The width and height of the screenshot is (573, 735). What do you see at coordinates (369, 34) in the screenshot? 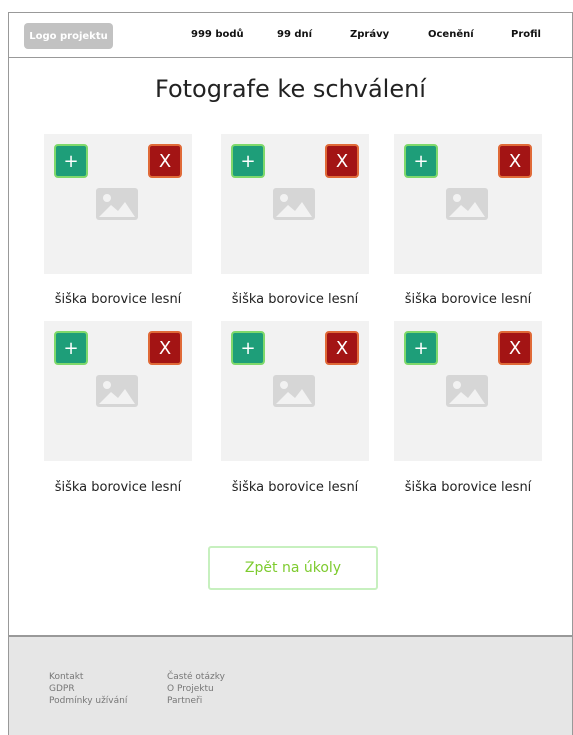
I see `nav-messages: Zprávy` at bounding box center [369, 34].